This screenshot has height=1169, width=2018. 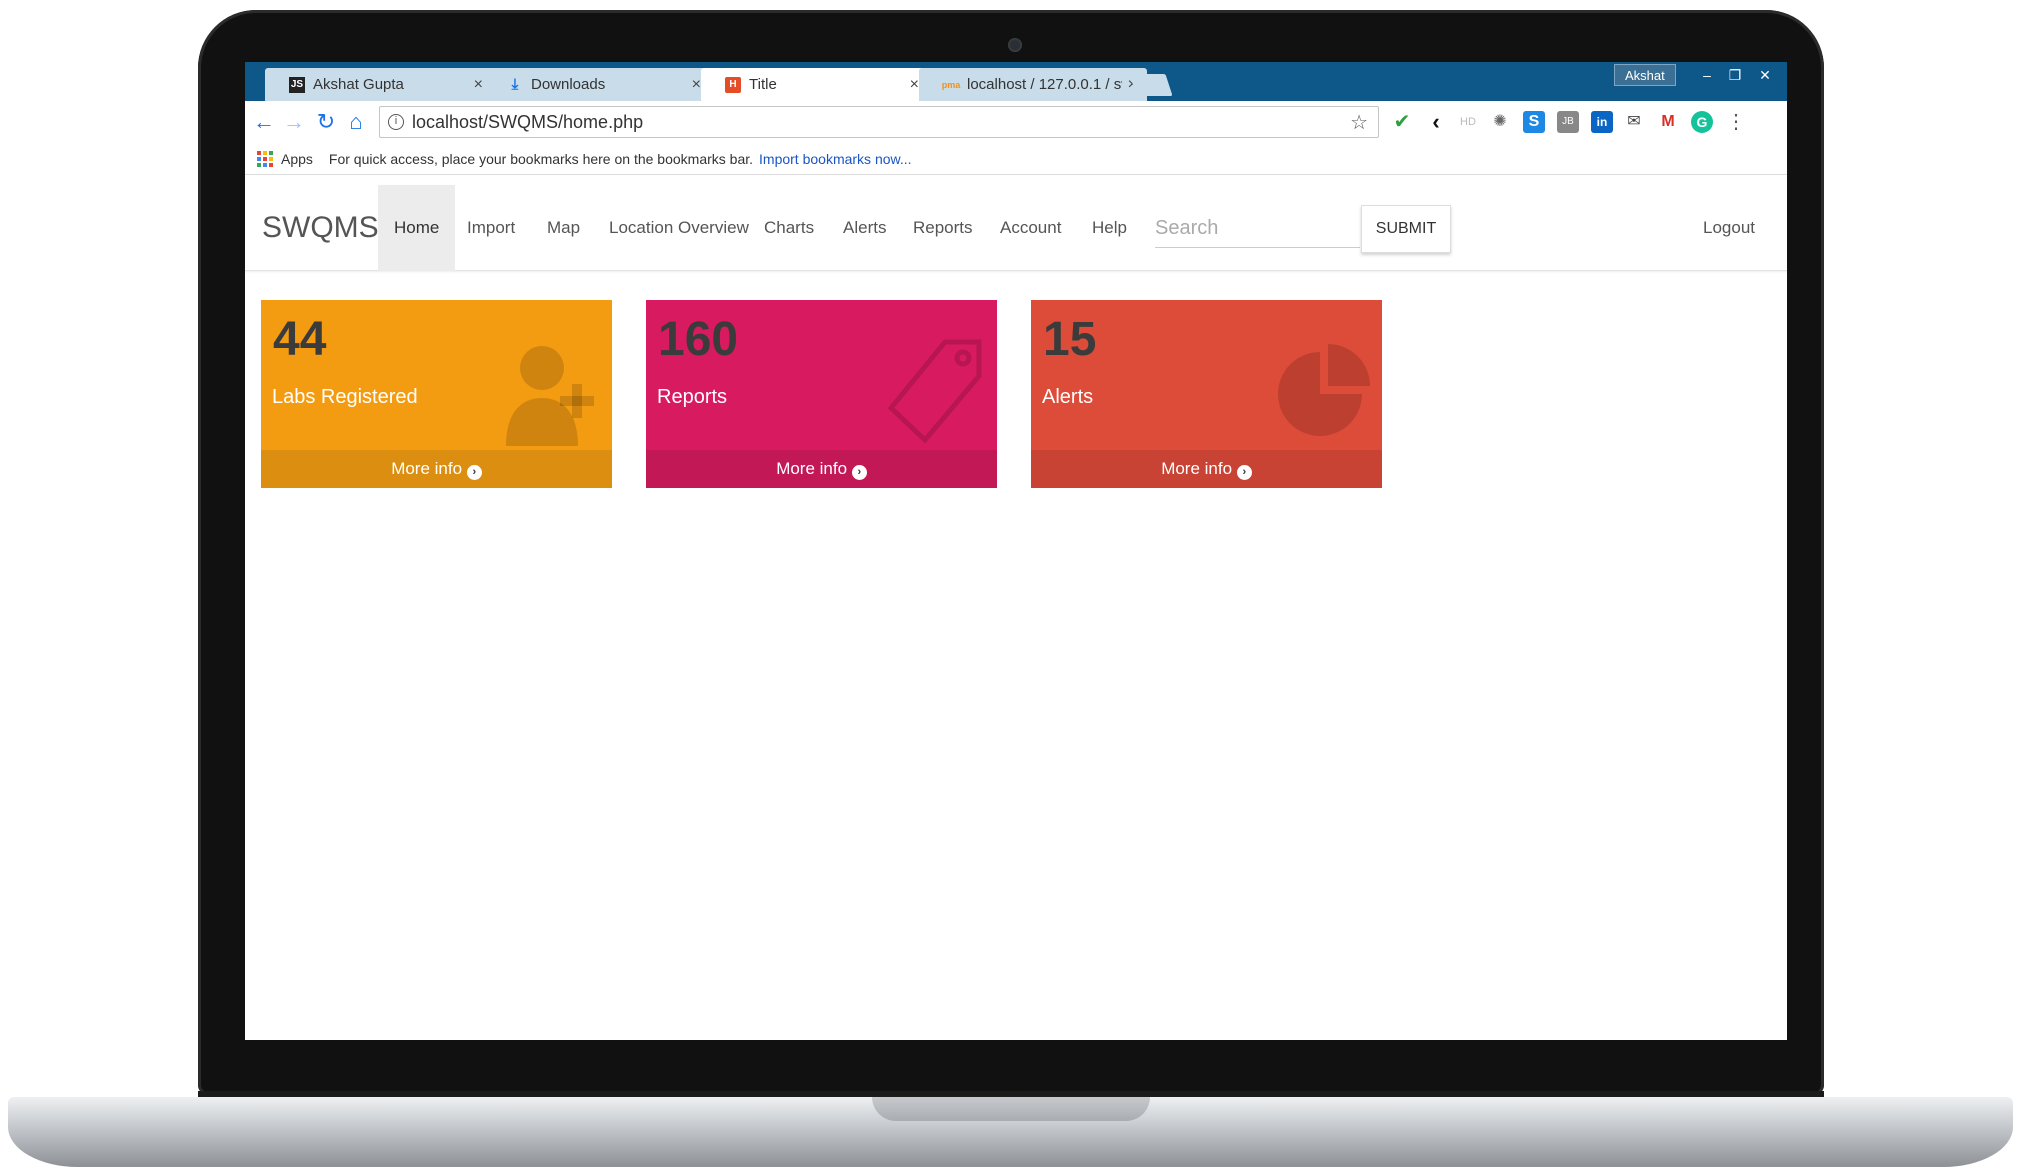 What do you see at coordinates (1468, 122) in the screenshot?
I see `hd-extension-icon: HD` at bounding box center [1468, 122].